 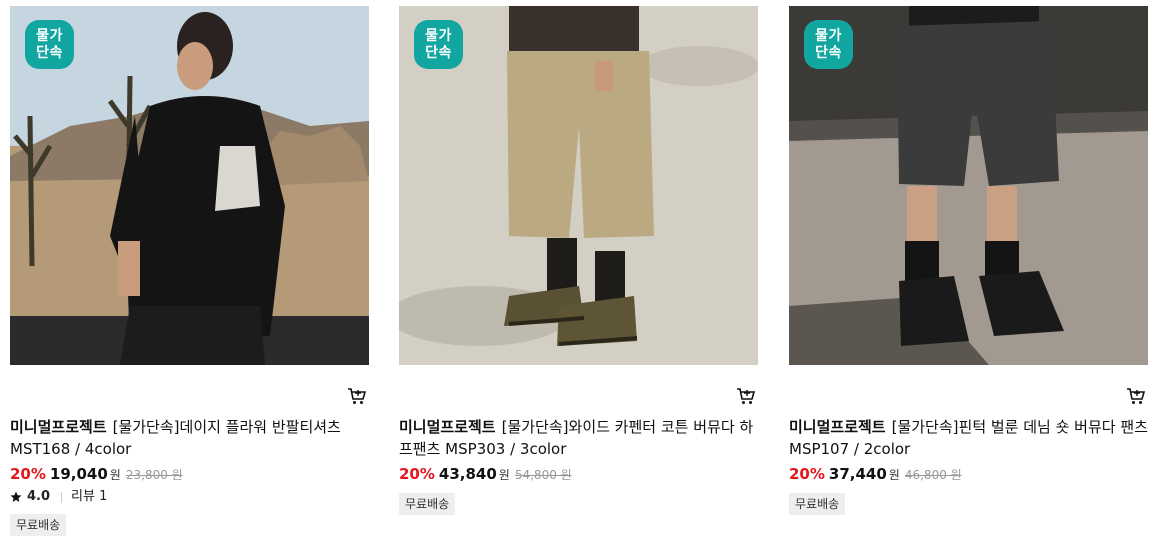 What do you see at coordinates (16, 496) in the screenshot?
I see `star-icon` at bounding box center [16, 496].